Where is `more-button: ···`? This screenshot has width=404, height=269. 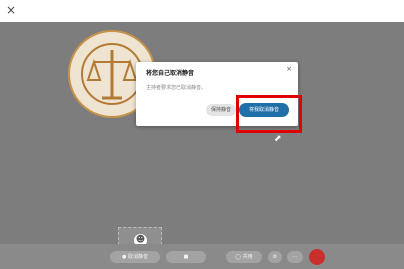 more-button: ··· is located at coordinates (295, 257).